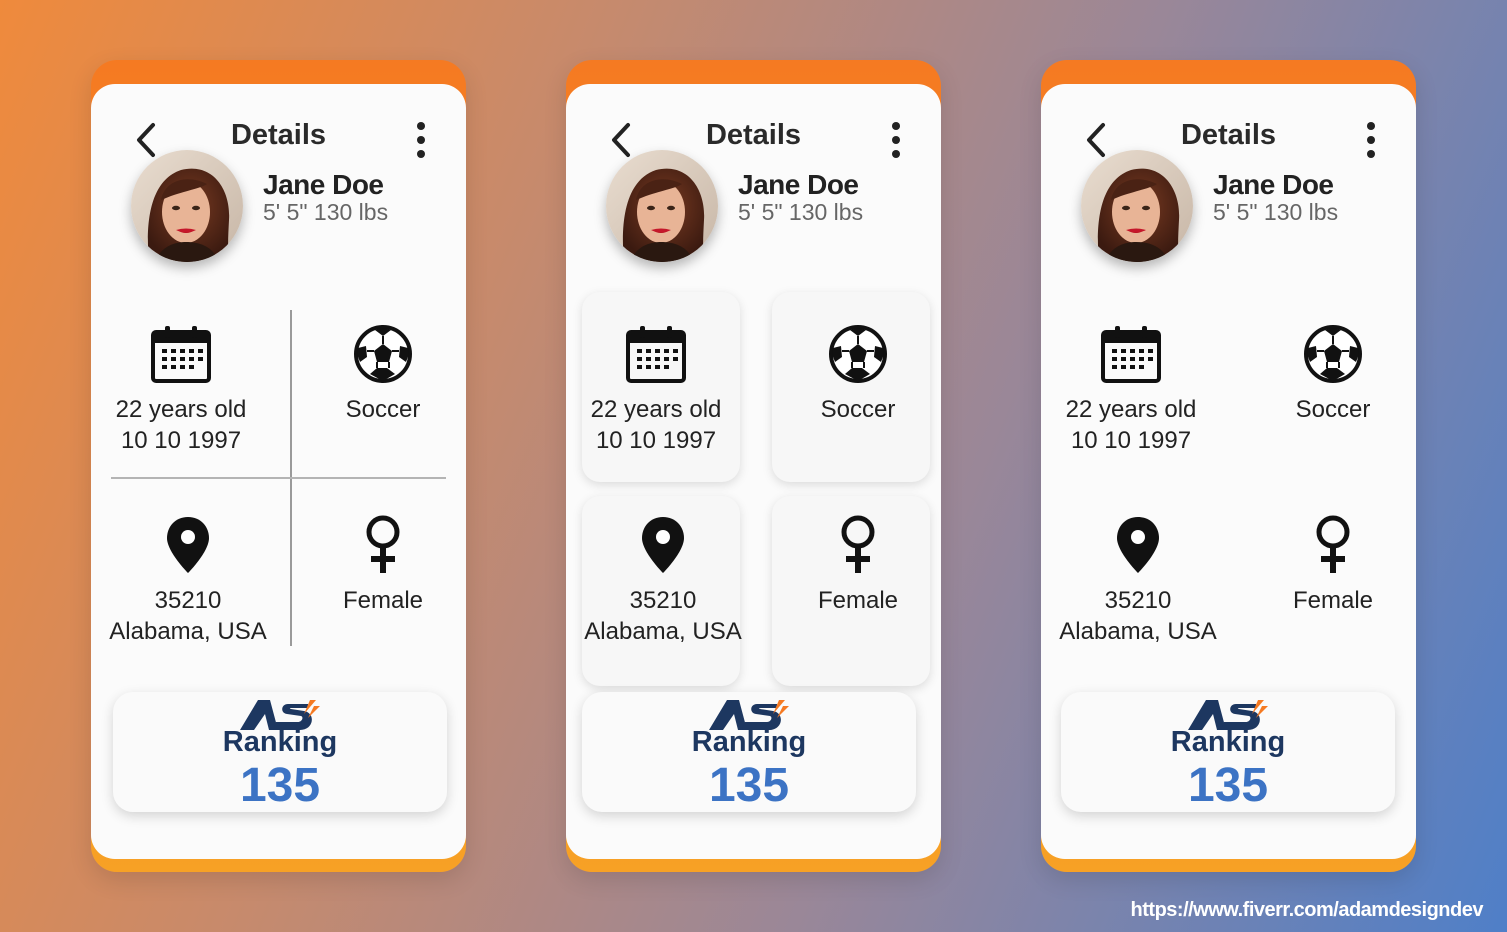 The image size is (1507, 932). Describe the element at coordinates (1307, 910) in the screenshot. I see `watermark-url: https://www.fiverr.com/adamdesigndev` at that location.